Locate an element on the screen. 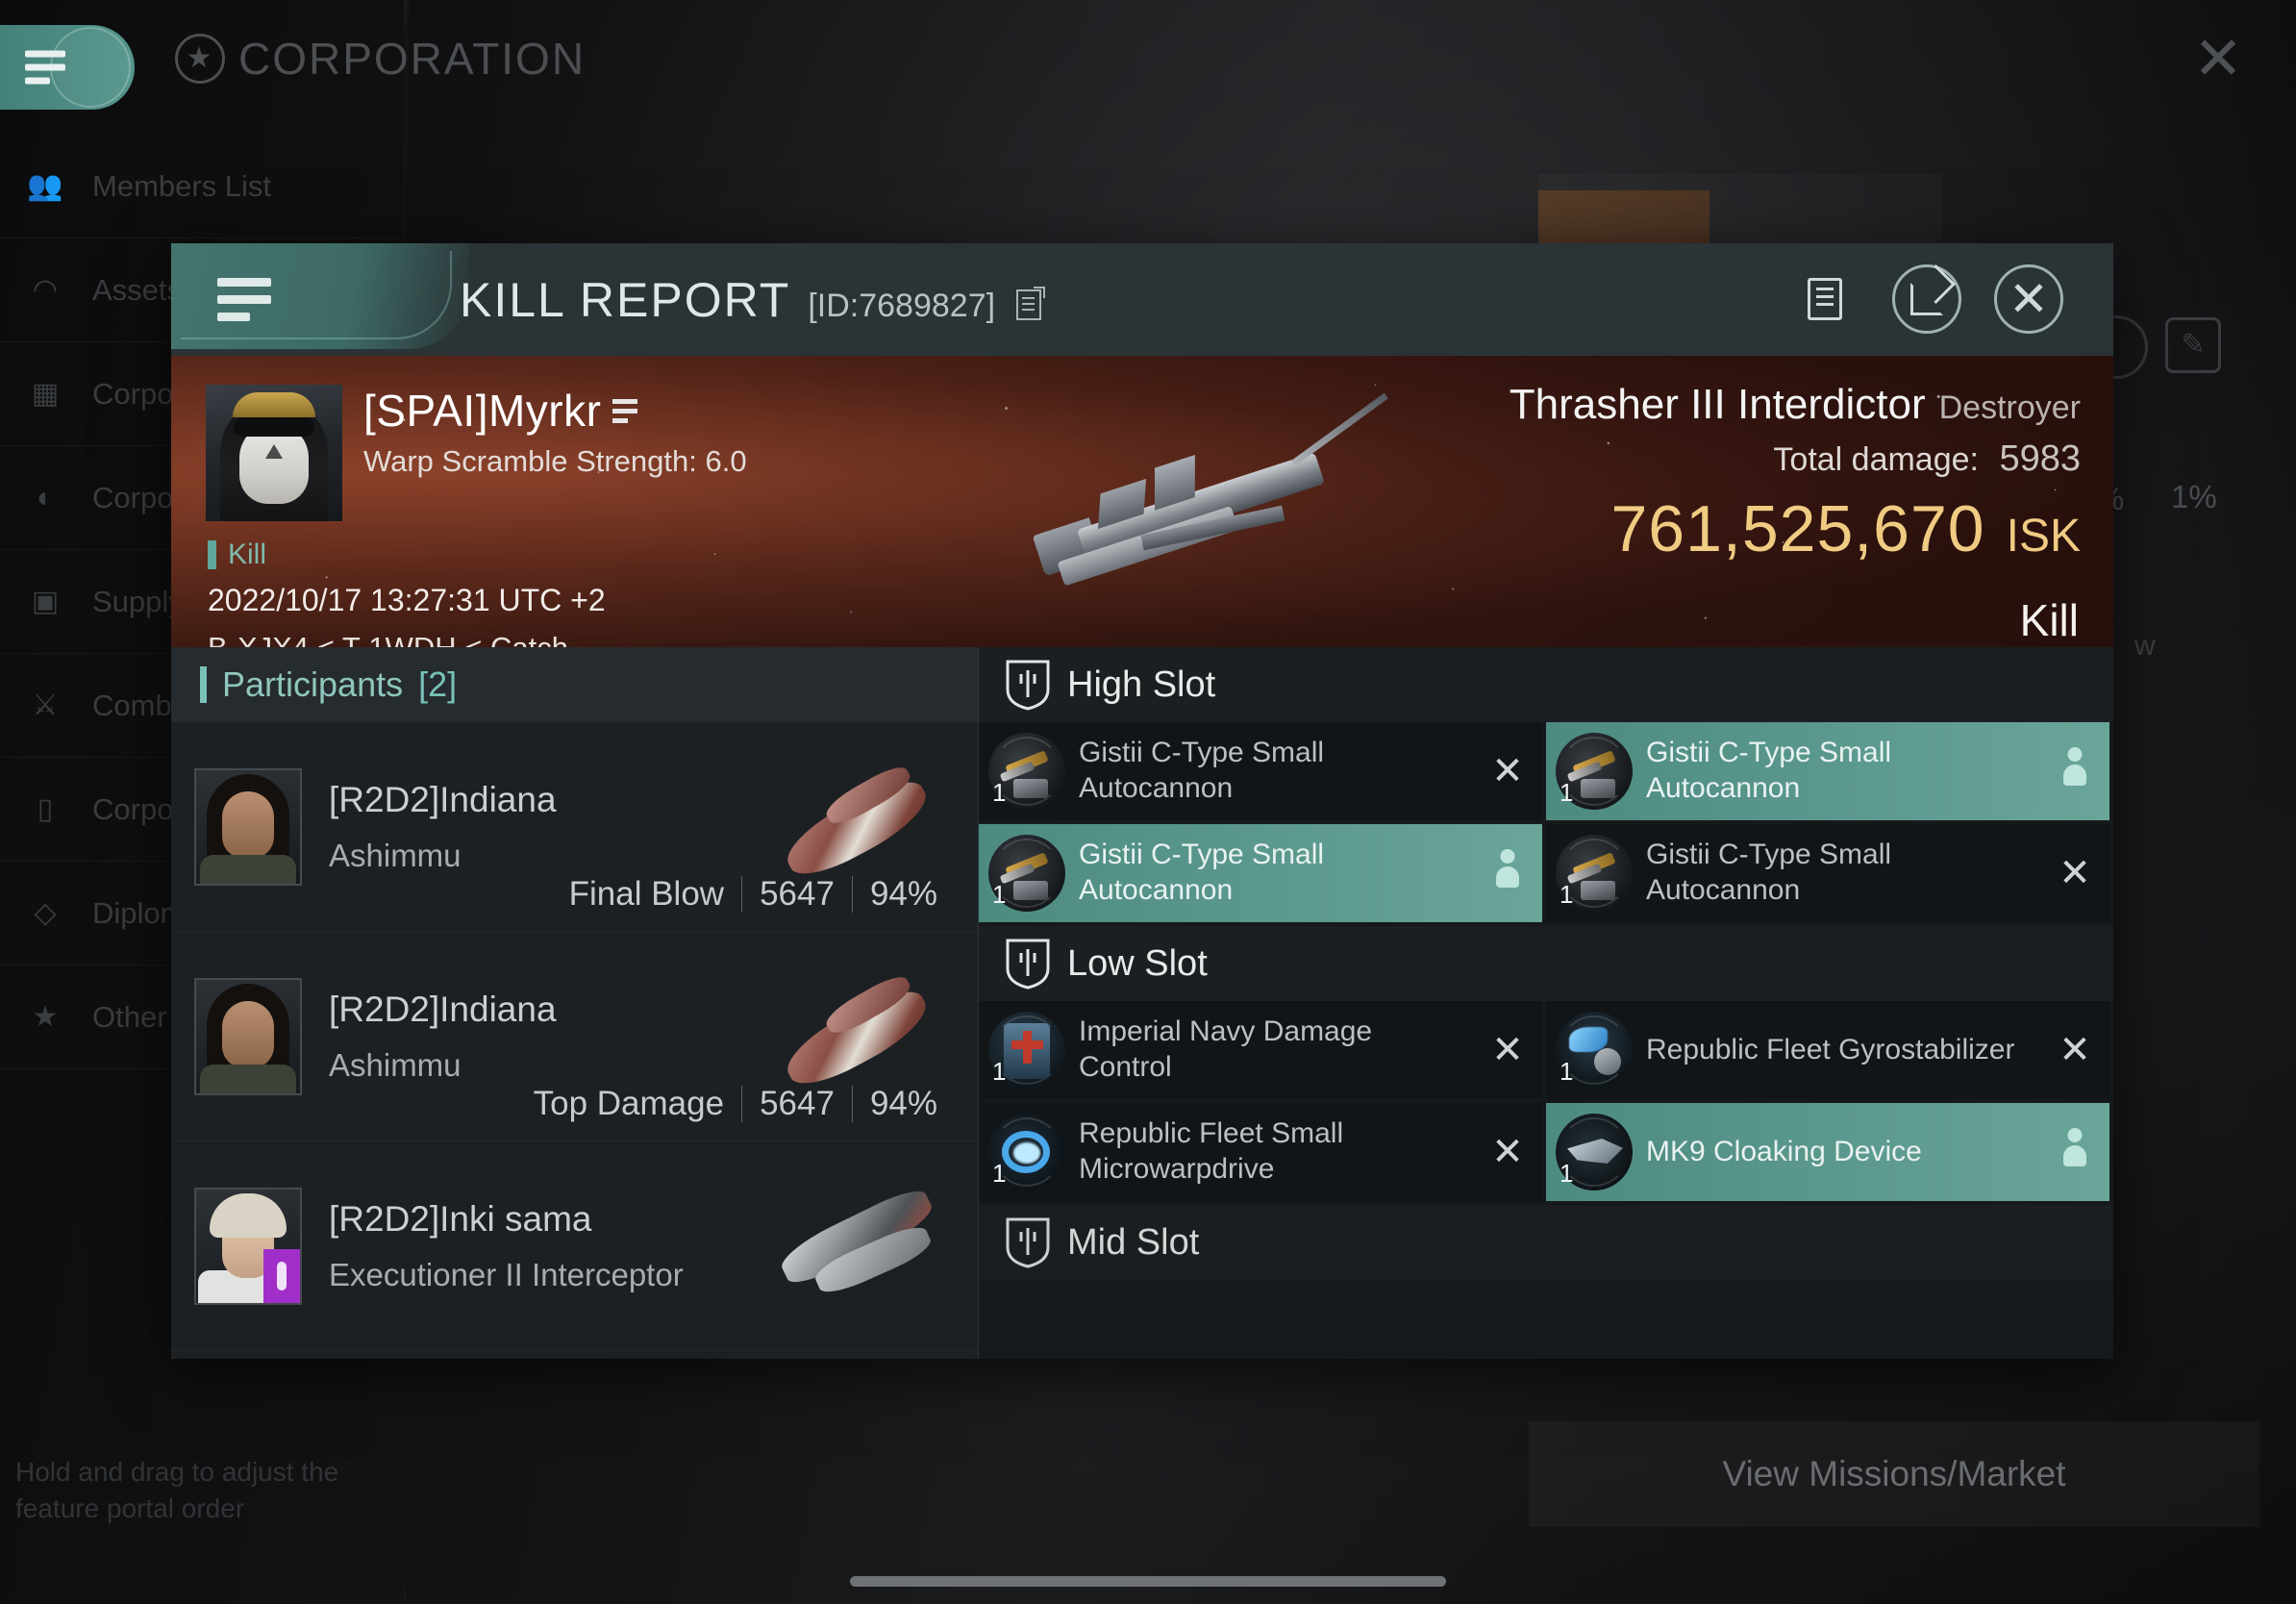 The width and height of the screenshot is (2296, 1604). sidebar-item-members-list: 👥 Members List is located at coordinates (202, 186).